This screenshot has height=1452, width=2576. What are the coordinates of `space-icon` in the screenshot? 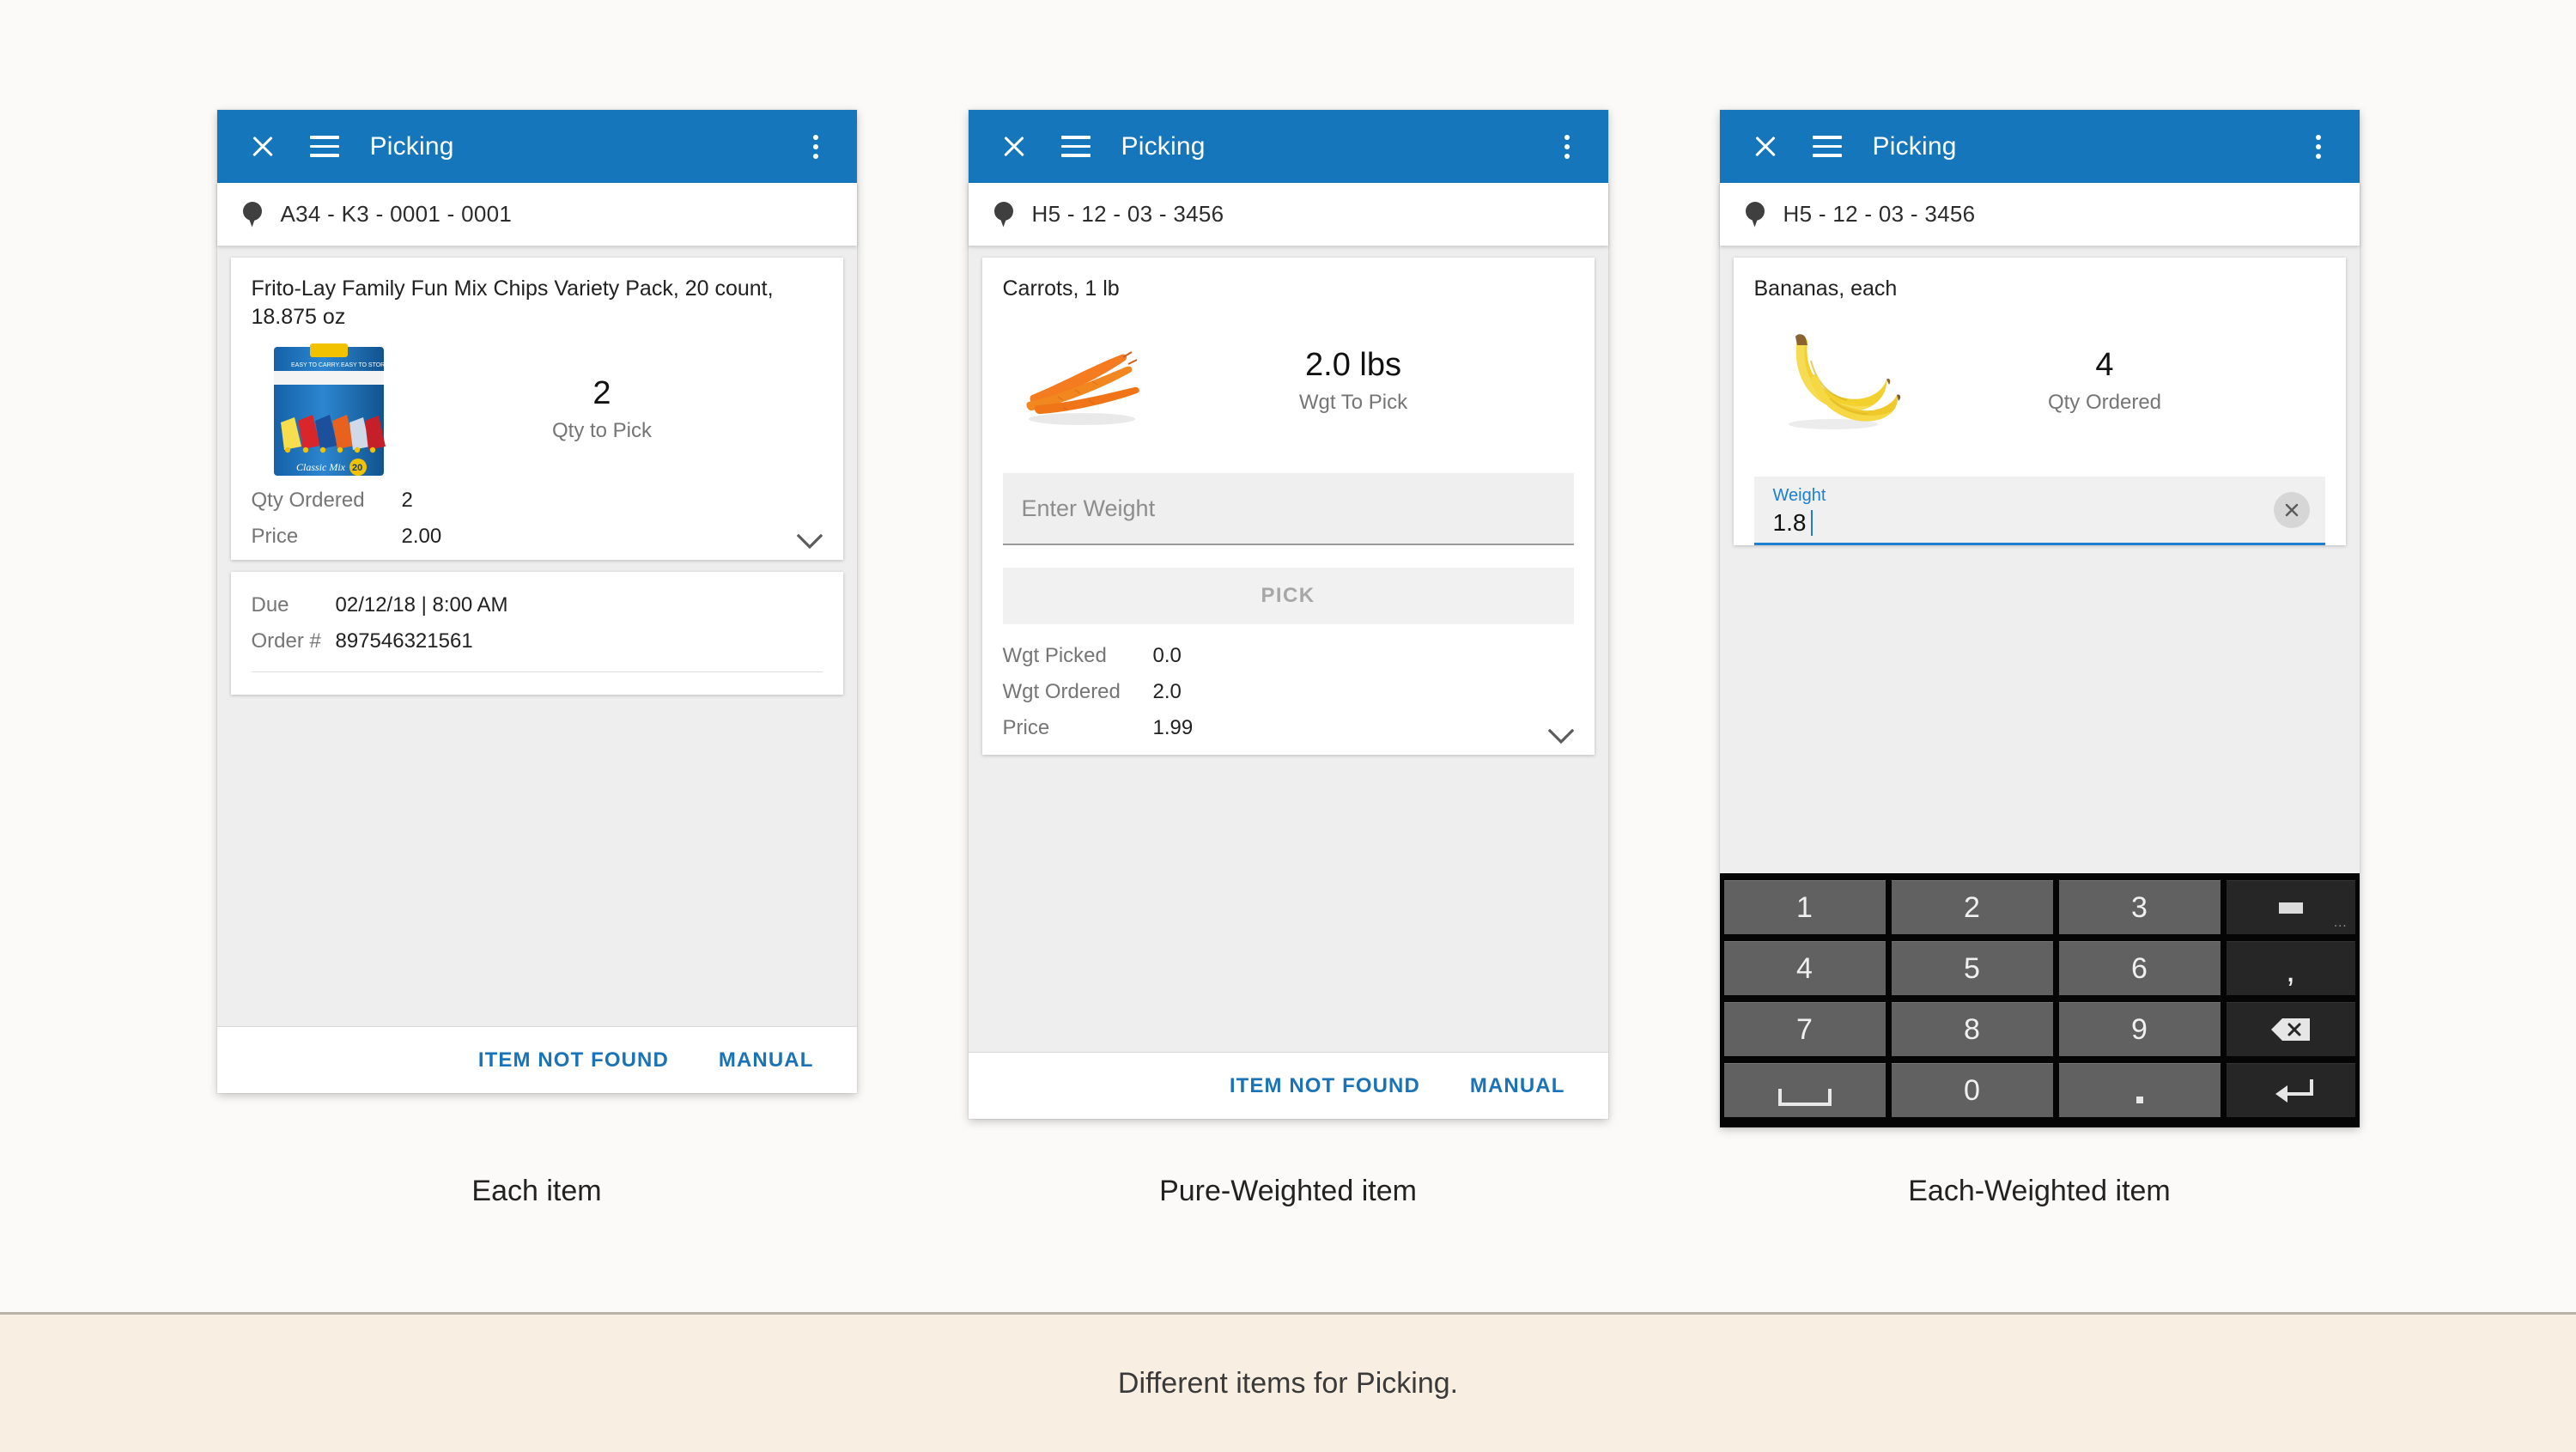 It's located at (1805, 1097).